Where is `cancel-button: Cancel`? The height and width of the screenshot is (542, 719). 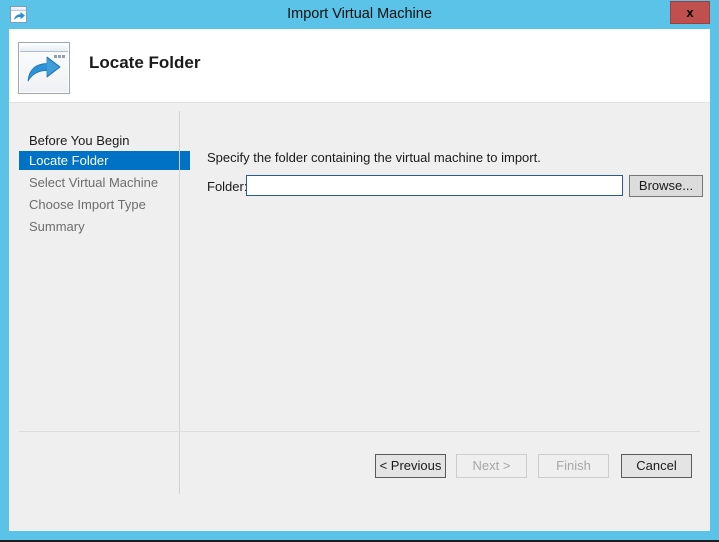 cancel-button: Cancel is located at coordinates (656, 466).